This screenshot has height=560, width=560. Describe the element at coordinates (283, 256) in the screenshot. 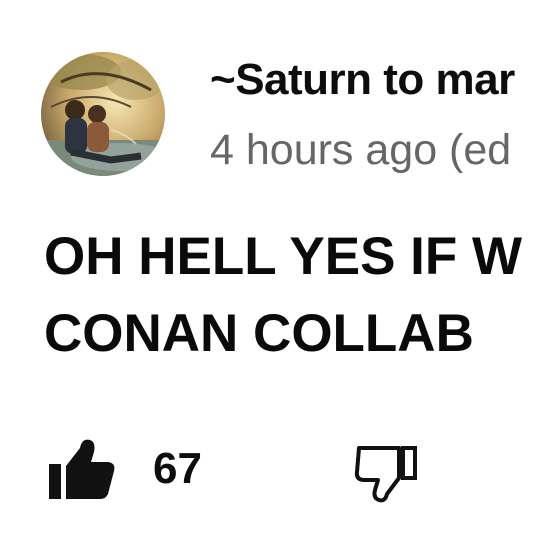

I see `comment-text-line: OH HELL YES IF W` at that location.